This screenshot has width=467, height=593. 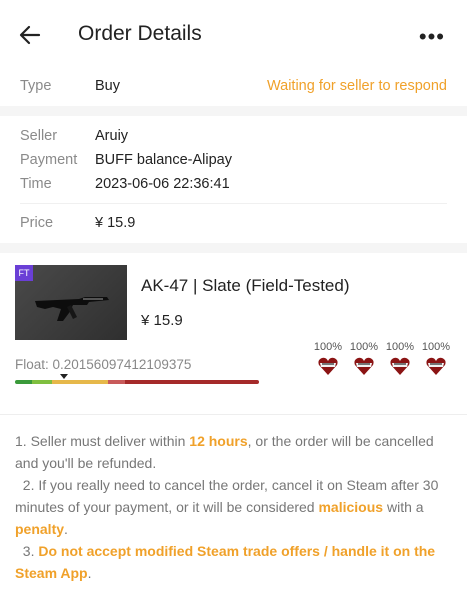 I want to click on order-status: Waiting for seller to respond, so click(x=357, y=86).